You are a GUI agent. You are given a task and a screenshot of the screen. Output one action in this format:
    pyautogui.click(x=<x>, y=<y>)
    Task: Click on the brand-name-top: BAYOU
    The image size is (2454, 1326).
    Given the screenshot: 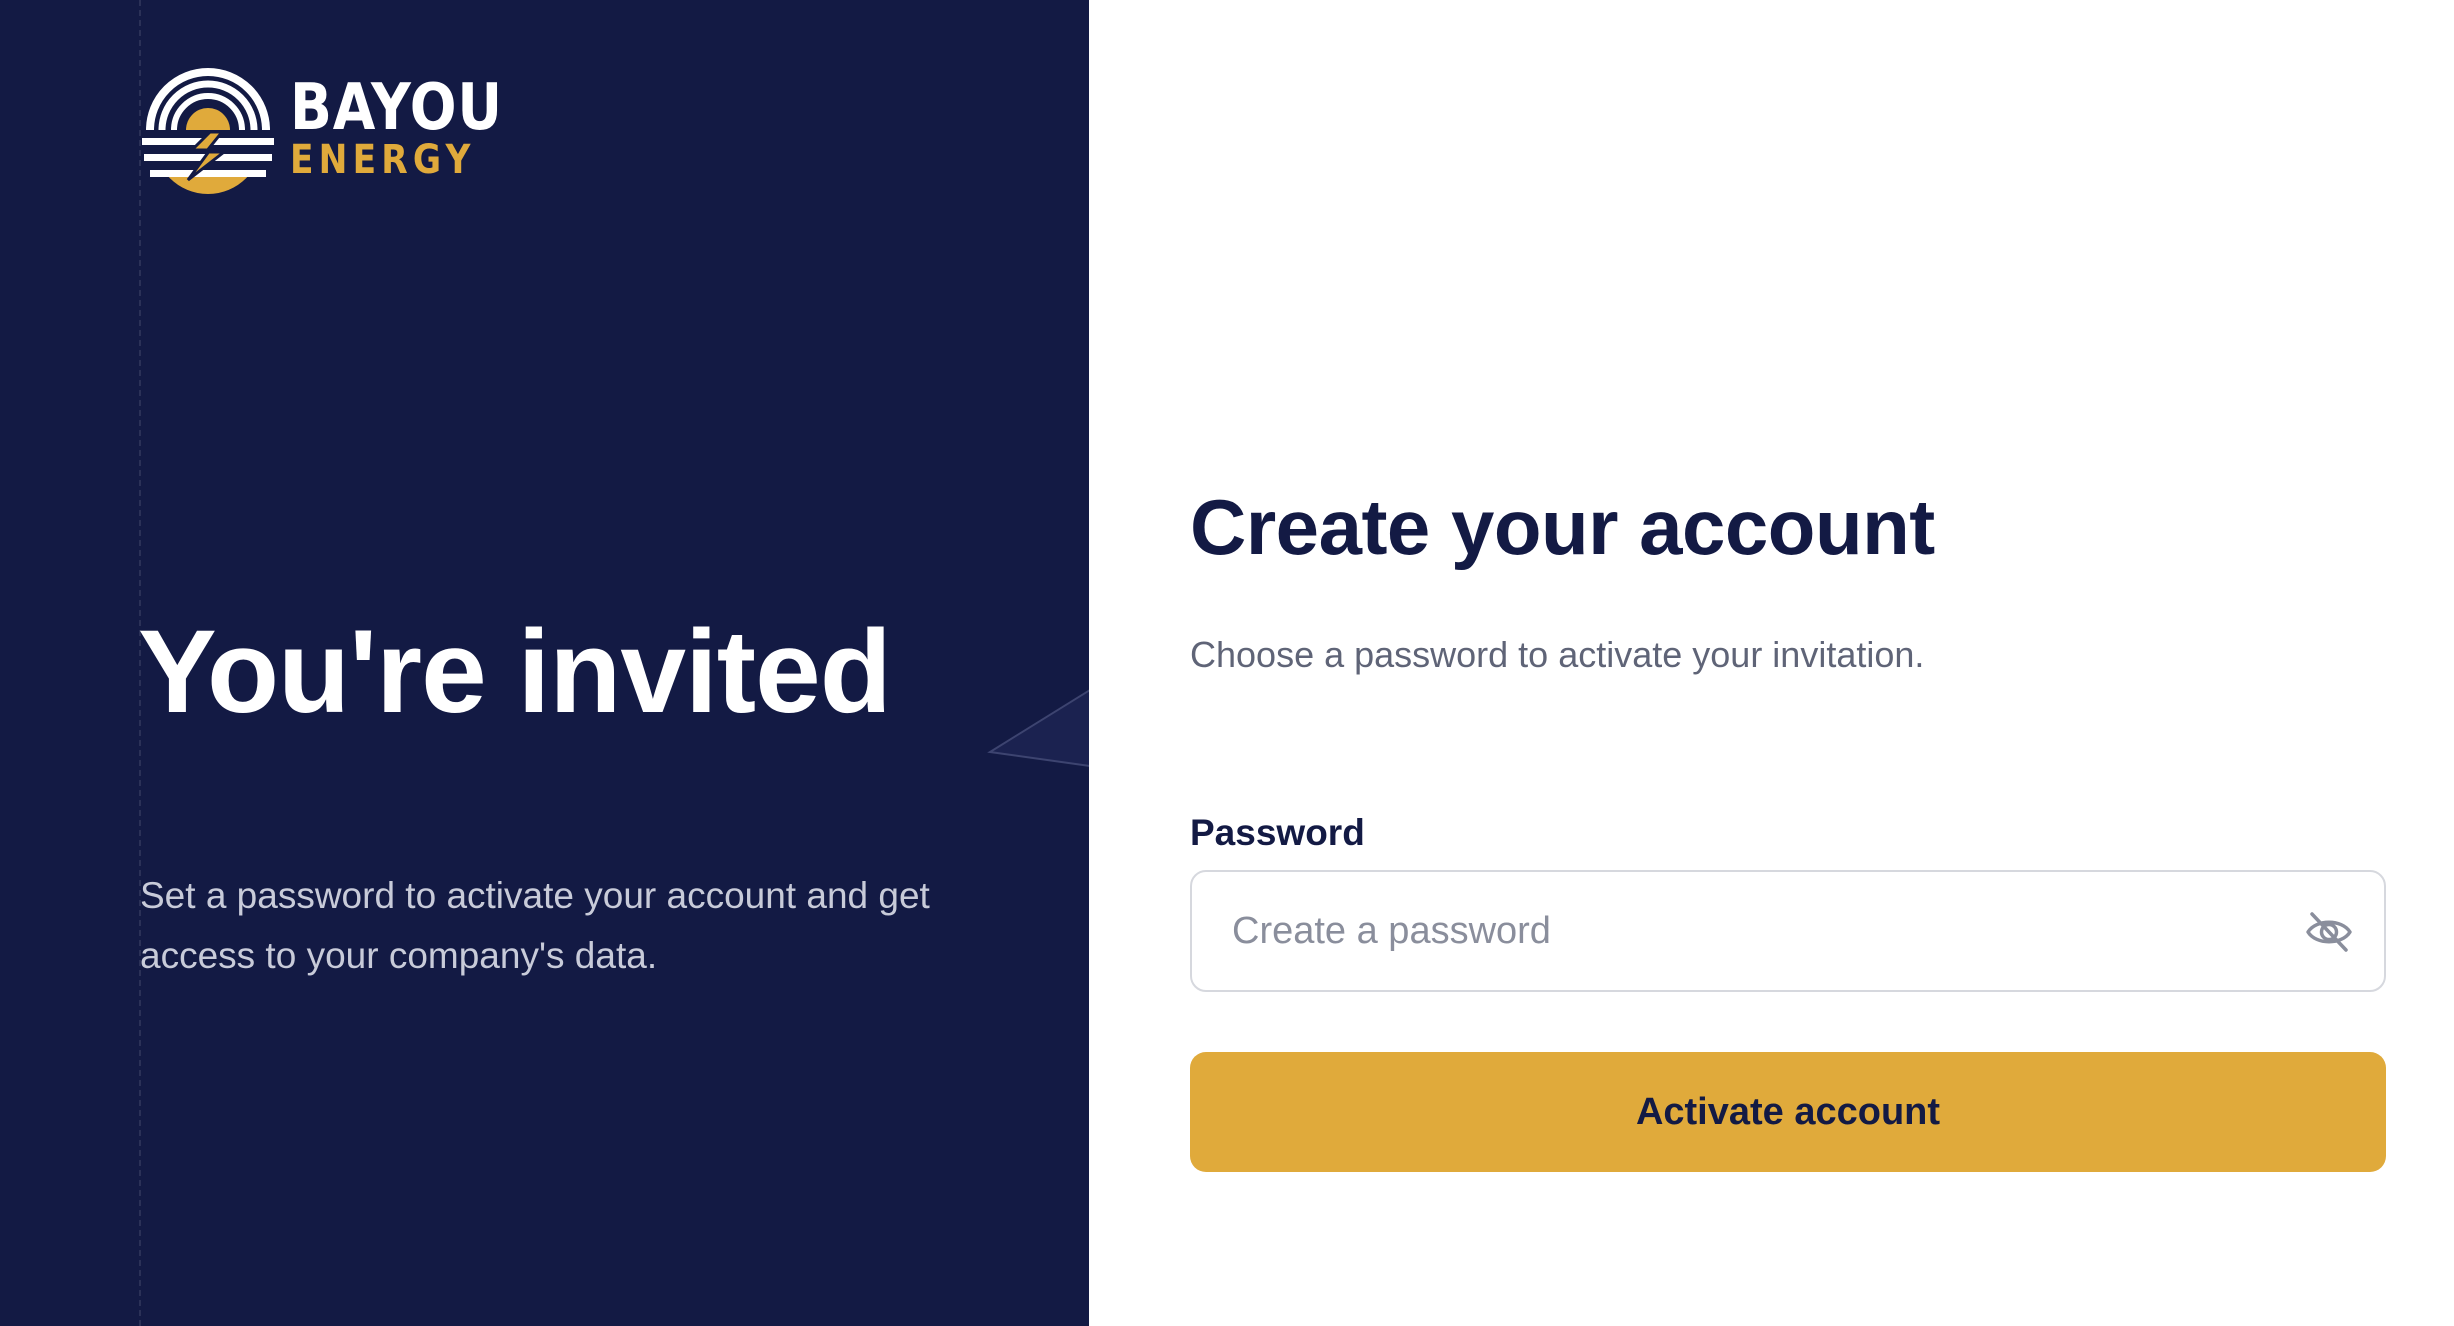 What is the action you would take?
    pyautogui.click(x=396, y=108)
    